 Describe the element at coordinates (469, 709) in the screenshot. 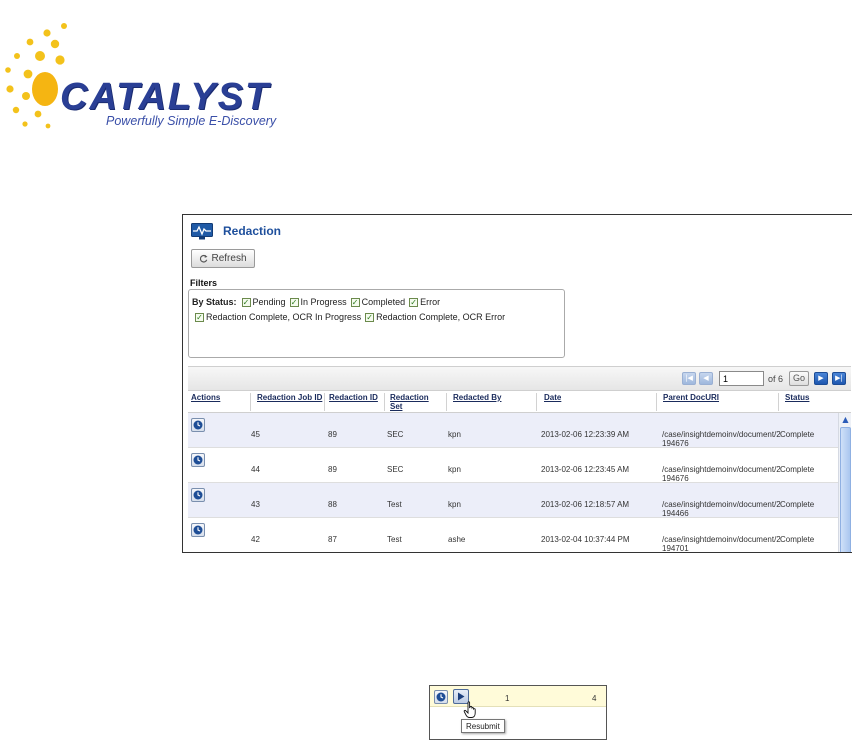

I see `hand-cursor-icon` at that location.